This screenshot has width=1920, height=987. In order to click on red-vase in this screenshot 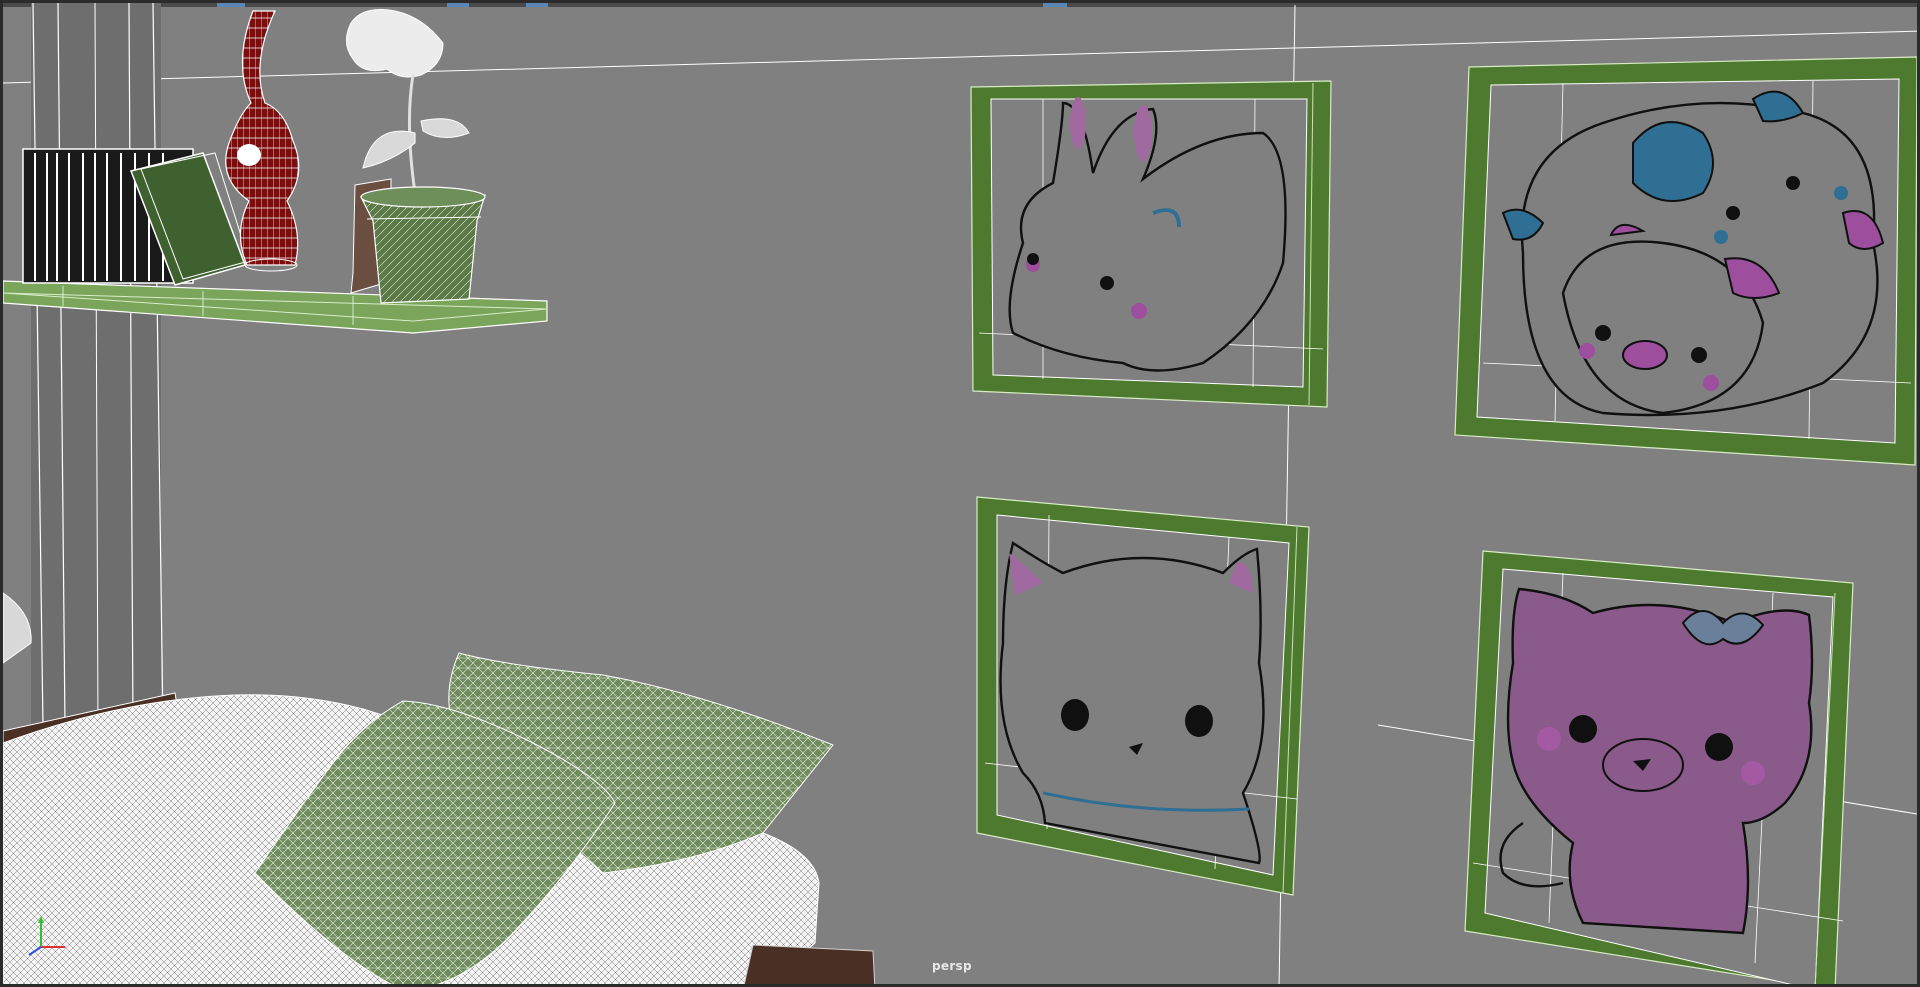, I will do `click(262, 141)`.